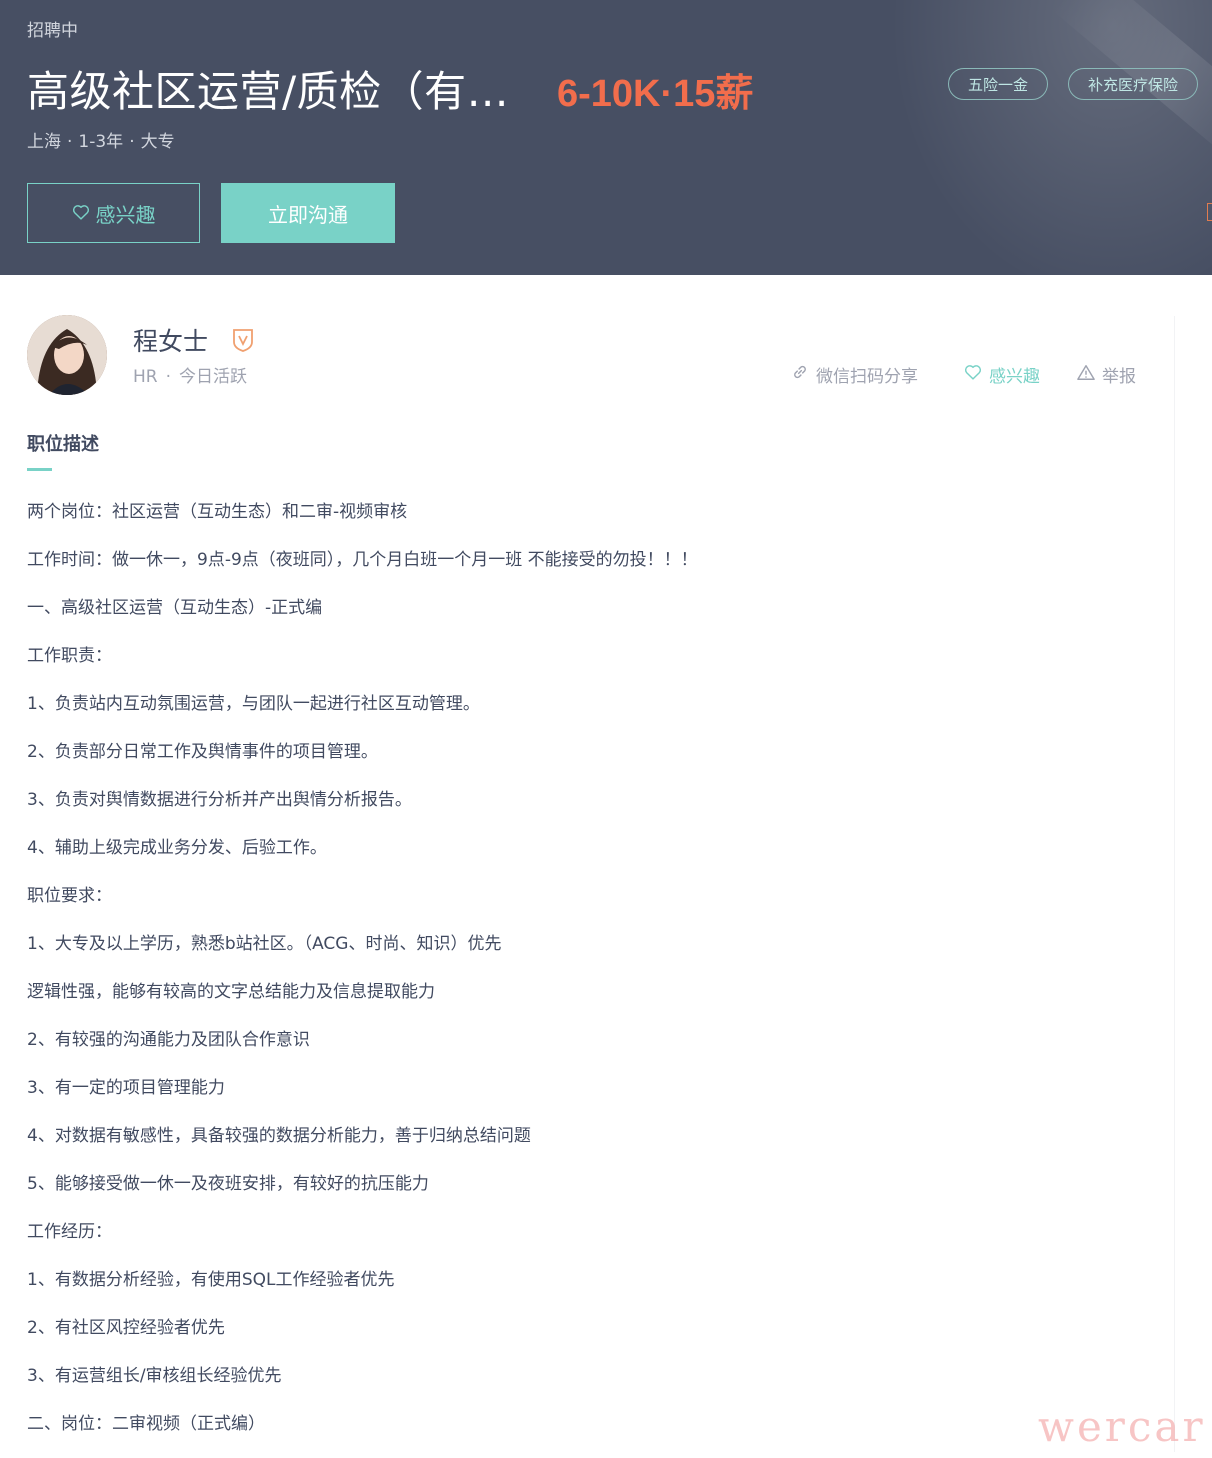 Image resolution: width=1212 pixels, height=1458 pixels. I want to click on description-line: 3、有运营组长/审核组长经验优先, so click(154, 1376).